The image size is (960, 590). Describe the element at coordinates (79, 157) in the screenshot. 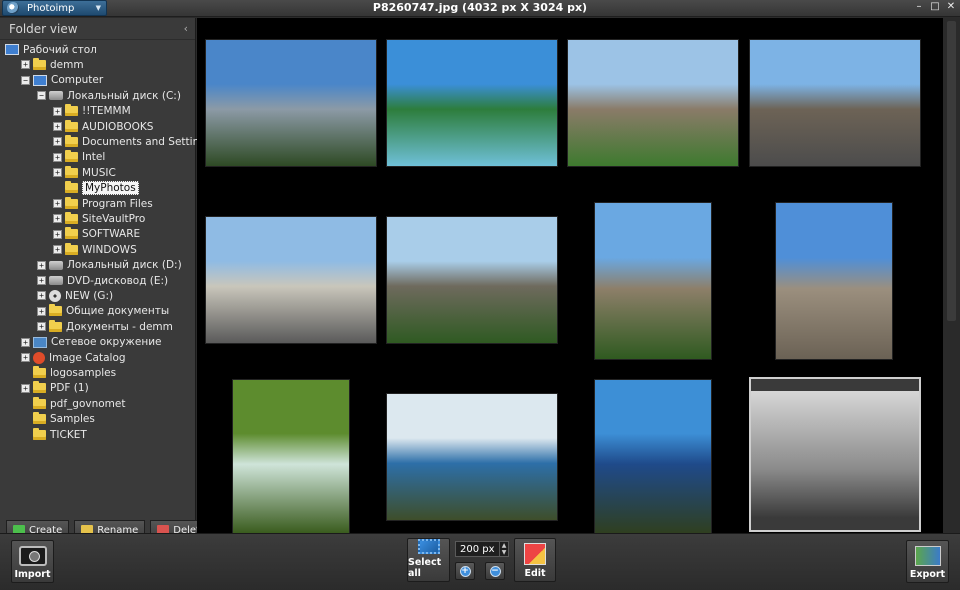

I see `tree-item: + Intel` at that location.